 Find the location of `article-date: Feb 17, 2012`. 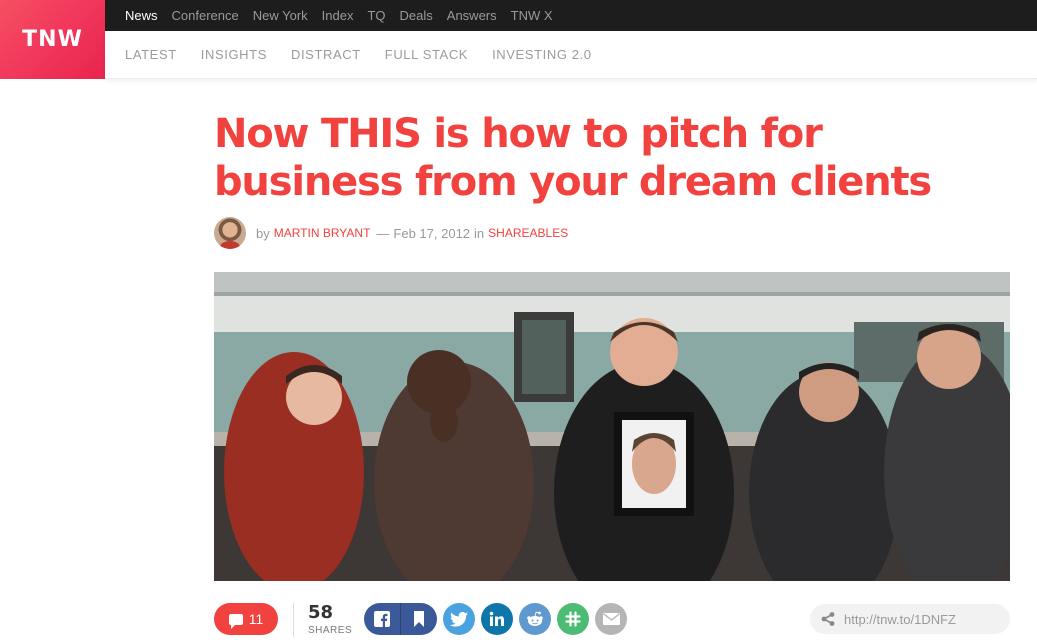

article-date: Feb 17, 2012 is located at coordinates (432, 233).